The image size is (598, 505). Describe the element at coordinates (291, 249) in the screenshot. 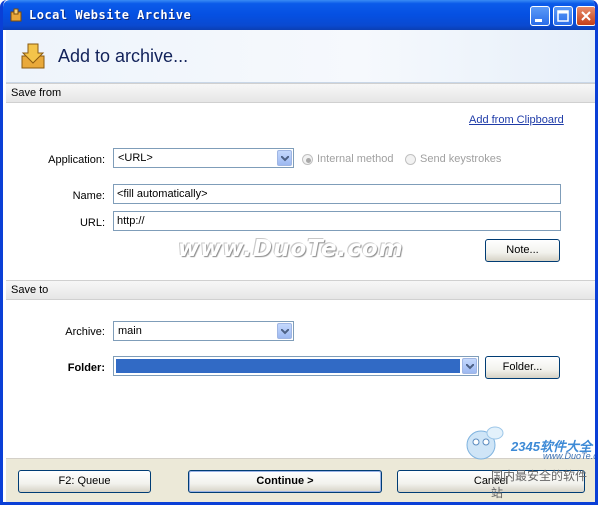

I see `watermark-duote: www.DuoTe.com` at that location.